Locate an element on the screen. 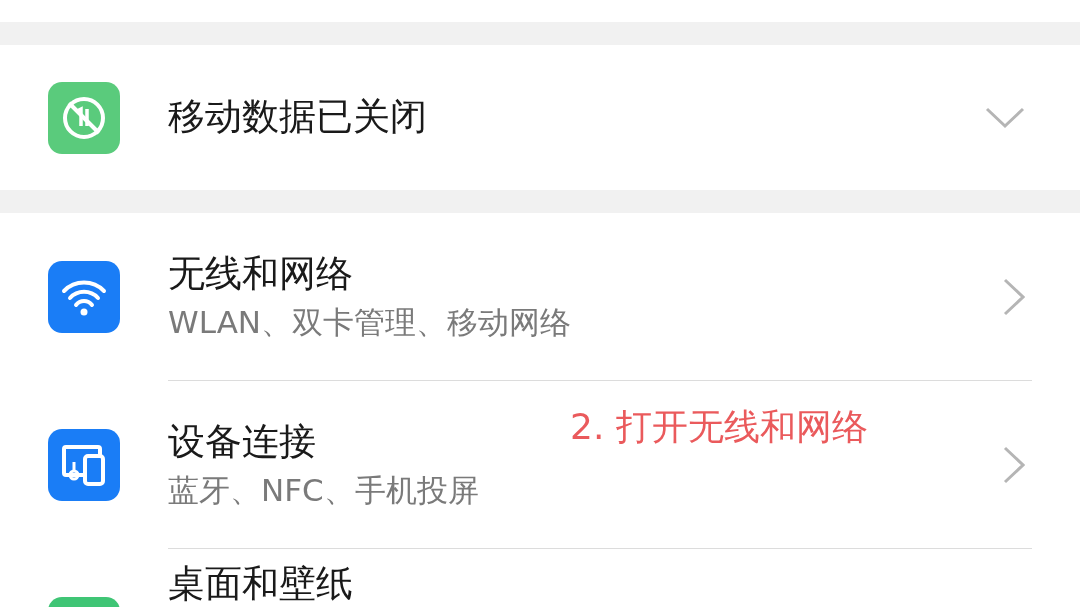 The width and height of the screenshot is (1080, 607). row-subtitle: 蓝牙、NFC、手机投屏 is located at coordinates (323, 490).